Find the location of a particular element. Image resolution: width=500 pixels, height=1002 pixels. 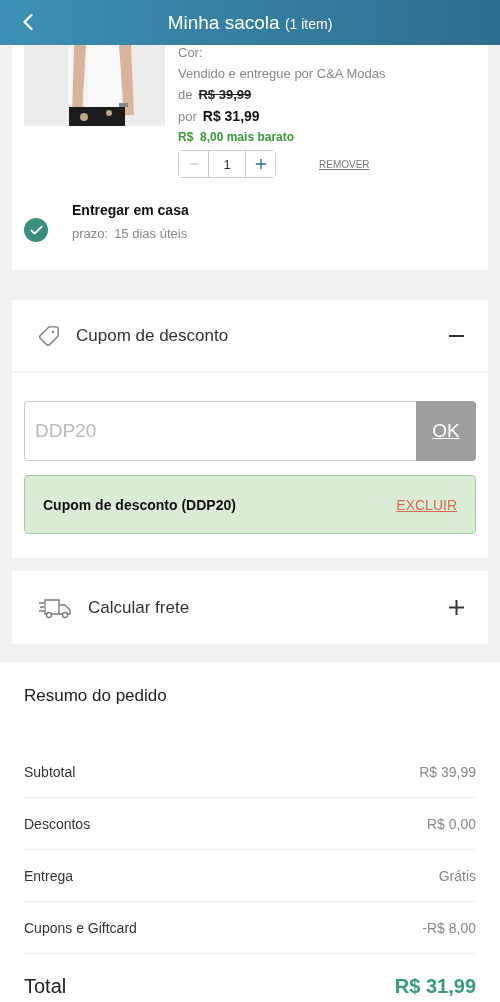

old-price-prefix: de is located at coordinates (185, 94).